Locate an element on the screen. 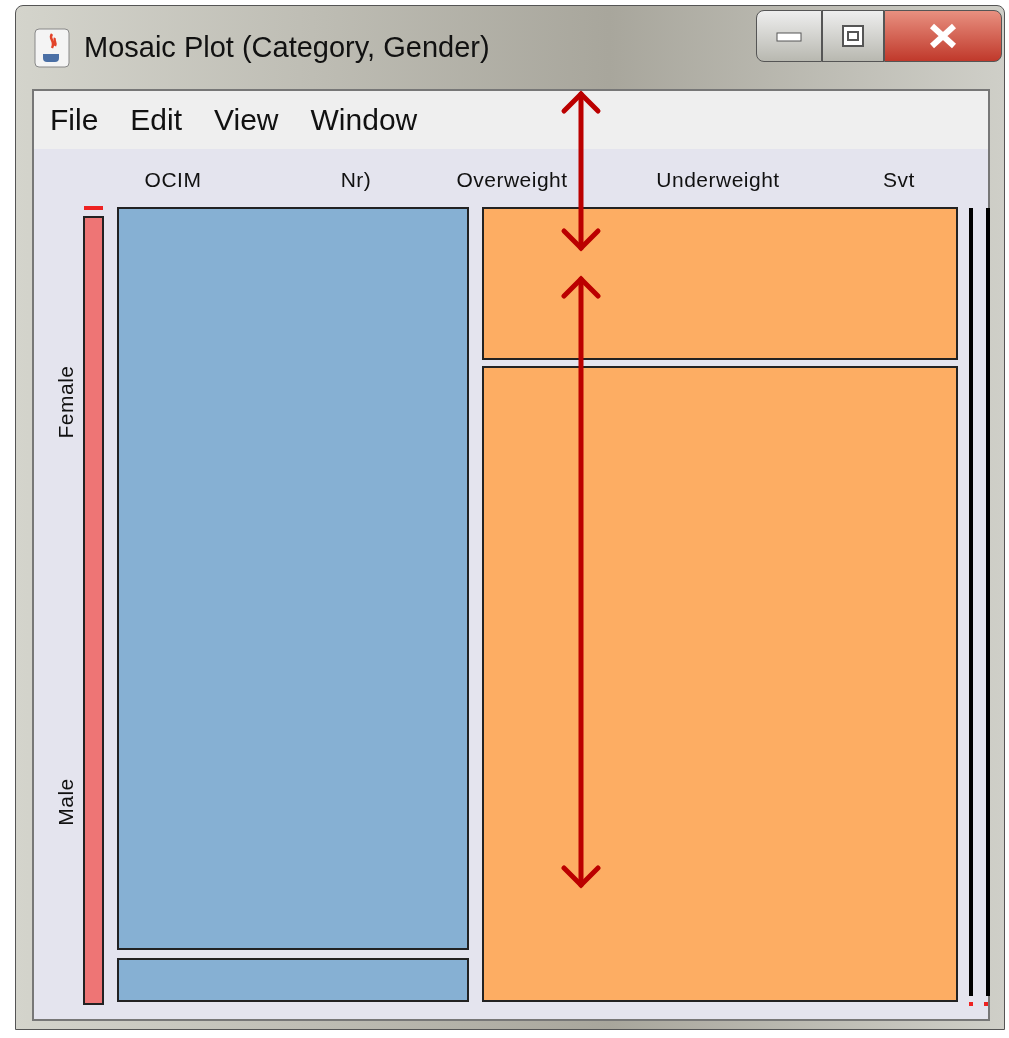 The image size is (1009, 1038). menu-item: Window is located at coordinates (364, 120).